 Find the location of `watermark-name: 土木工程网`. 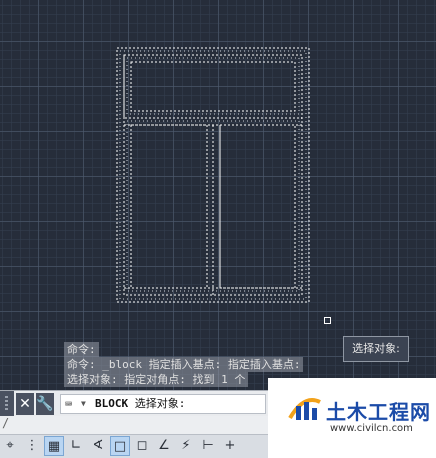

watermark-name: 土木工程网 is located at coordinates (378, 412).